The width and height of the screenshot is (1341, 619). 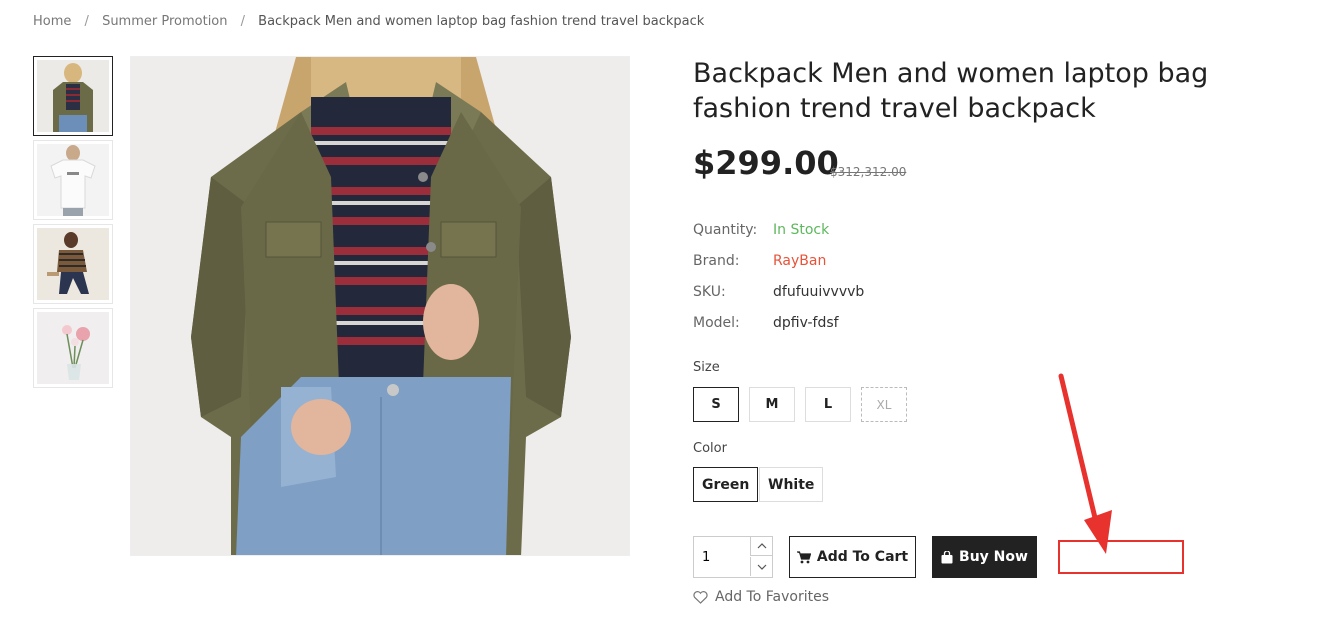 What do you see at coordinates (709, 292) in the screenshot?
I see `sku-label: SKU:` at bounding box center [709, 292].